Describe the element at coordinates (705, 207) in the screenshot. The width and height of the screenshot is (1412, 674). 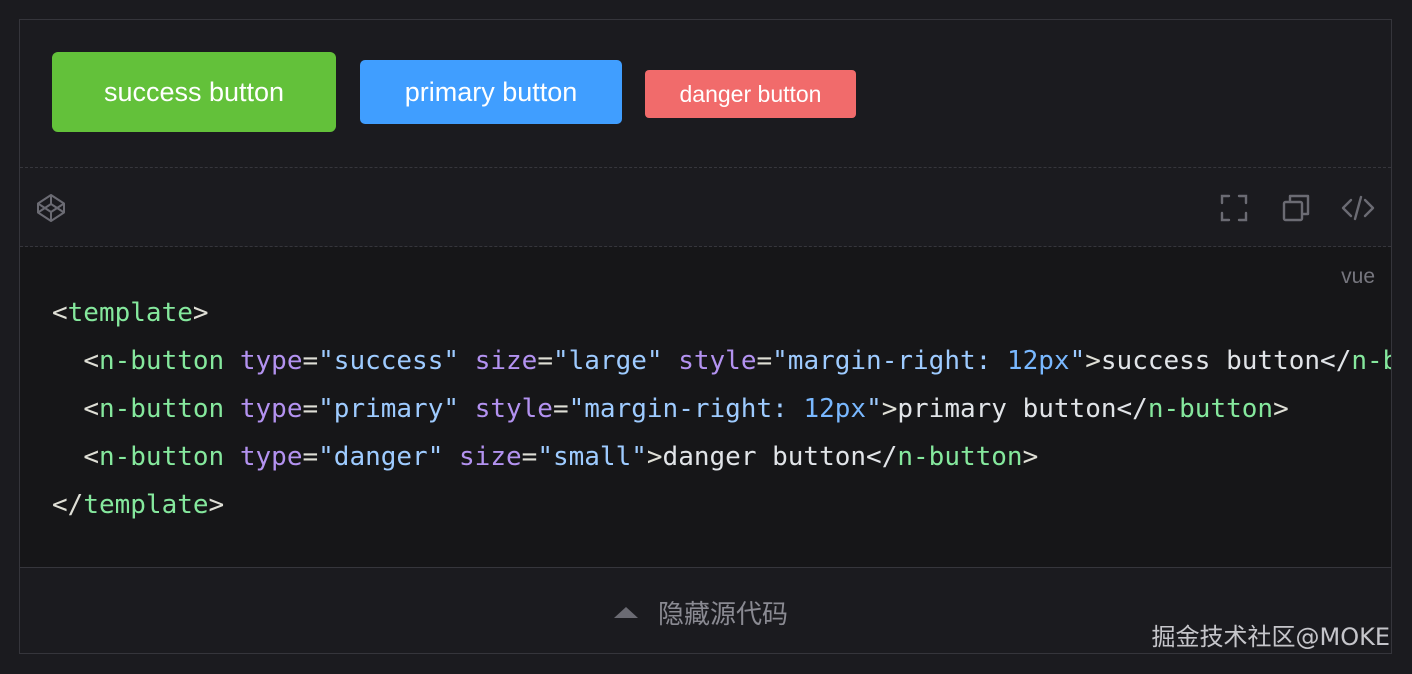
I see `demo-toolbar` at that location.